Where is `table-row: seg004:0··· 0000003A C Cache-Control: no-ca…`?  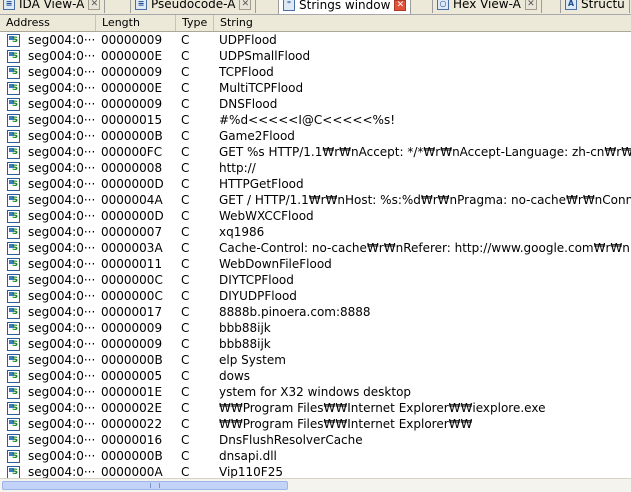
table-row: seg004:0··· 0000003A C Cache-Control: no-ca… is located at coordinates (315, 248).